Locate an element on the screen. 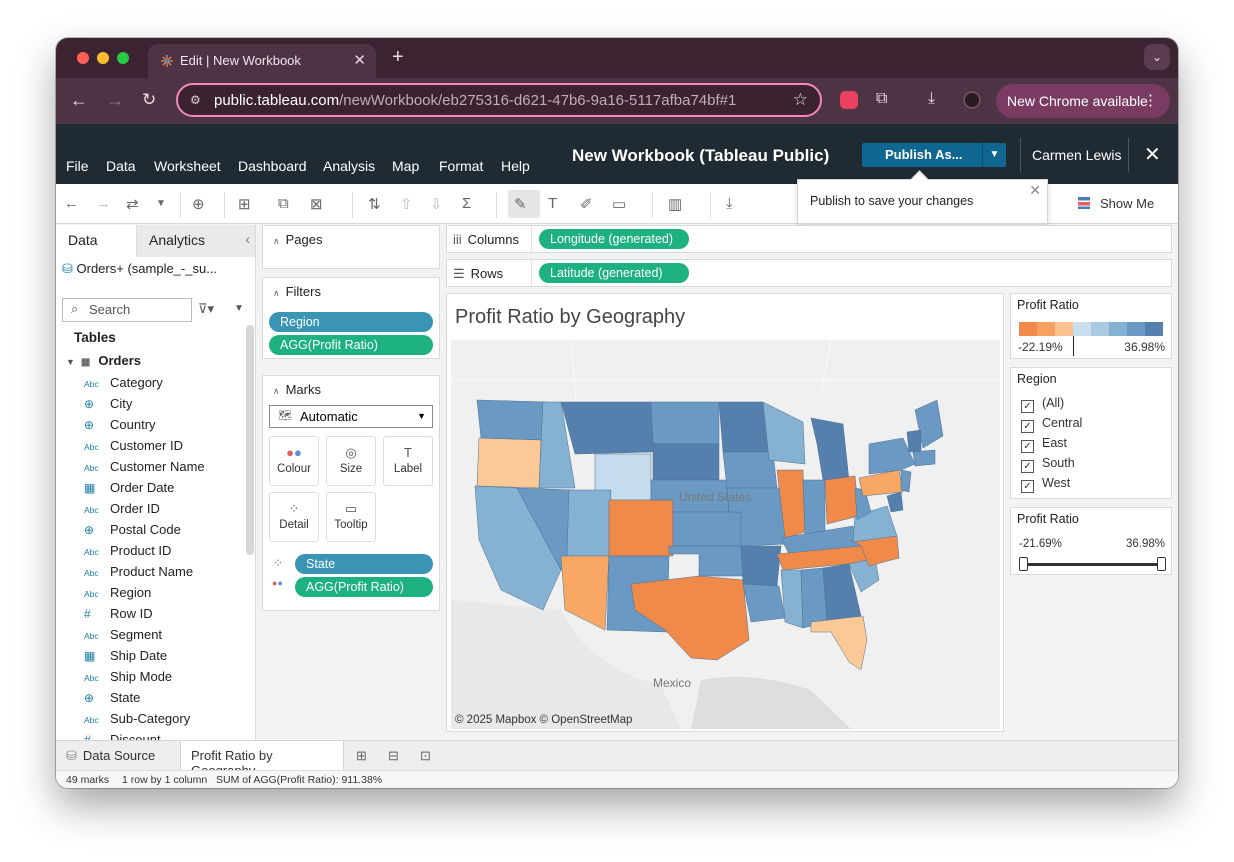 The width and height of the screenshot is (1234, 862). field-item: Abc Region is located at coordinates (117, 592).